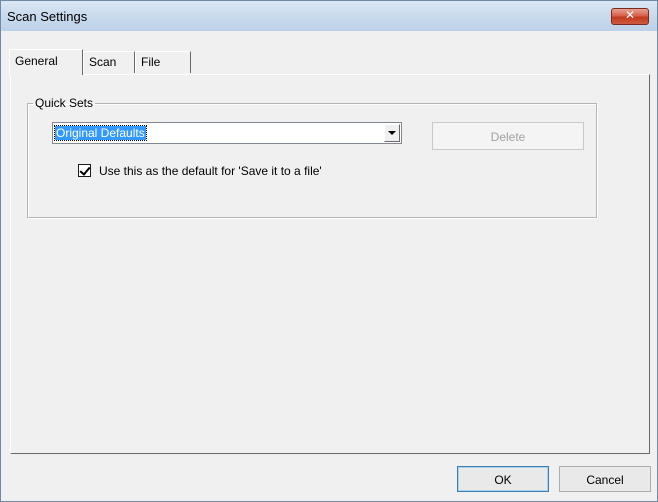 This screenshot has width=658, height=502. What do you see at coordinates (109, 62) in the screenshot?
I see `tab-scan: Scan` at bounding box center [109, 62].